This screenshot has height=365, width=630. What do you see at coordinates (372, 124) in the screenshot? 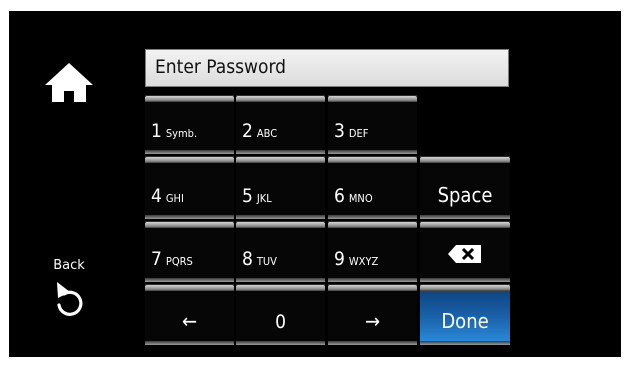
I see `key-3: 3 DEF` at bounding box center [372, 124].